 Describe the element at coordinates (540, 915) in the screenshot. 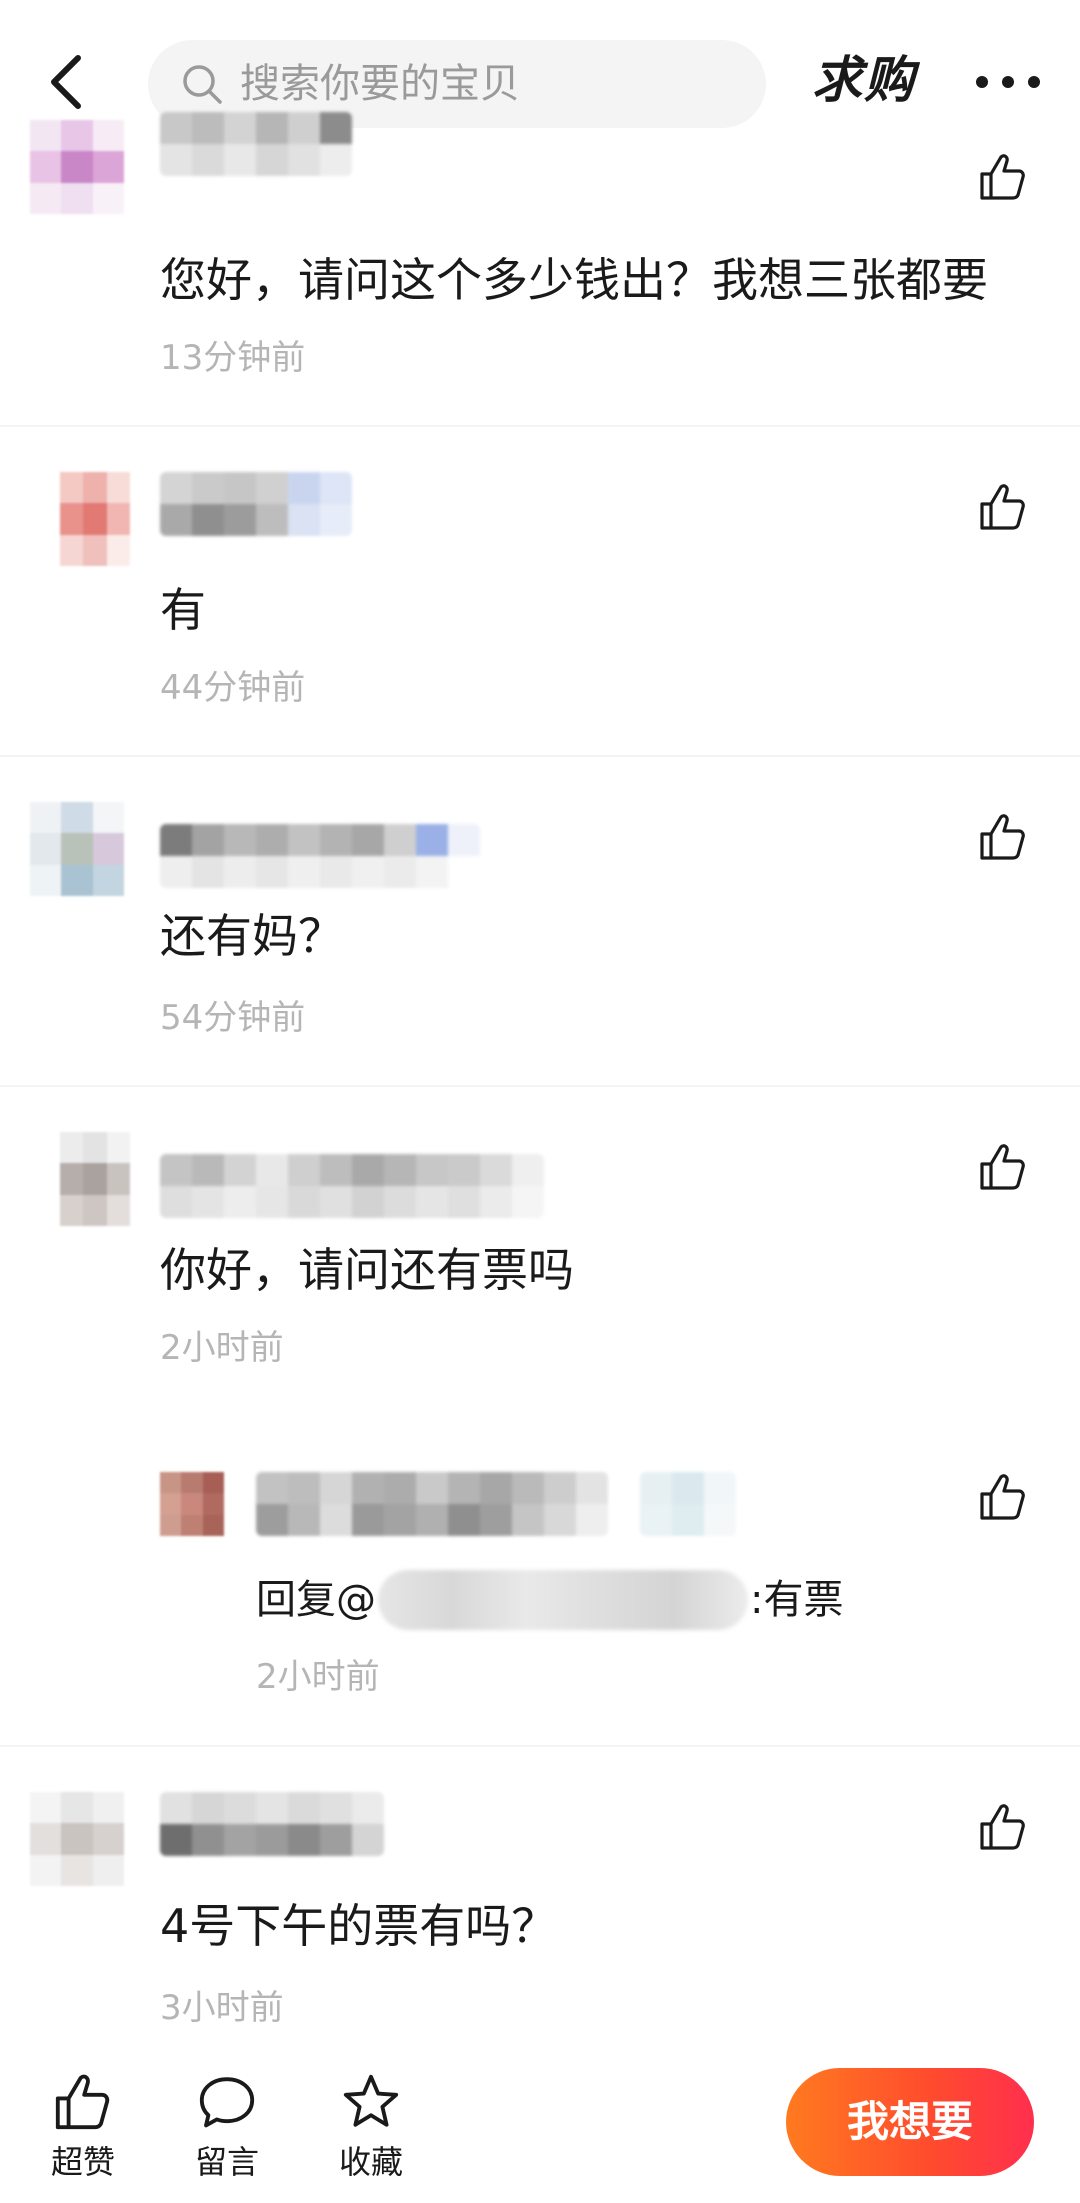

I see `comment-item: 还有妈？ 54分钟前` at that location.